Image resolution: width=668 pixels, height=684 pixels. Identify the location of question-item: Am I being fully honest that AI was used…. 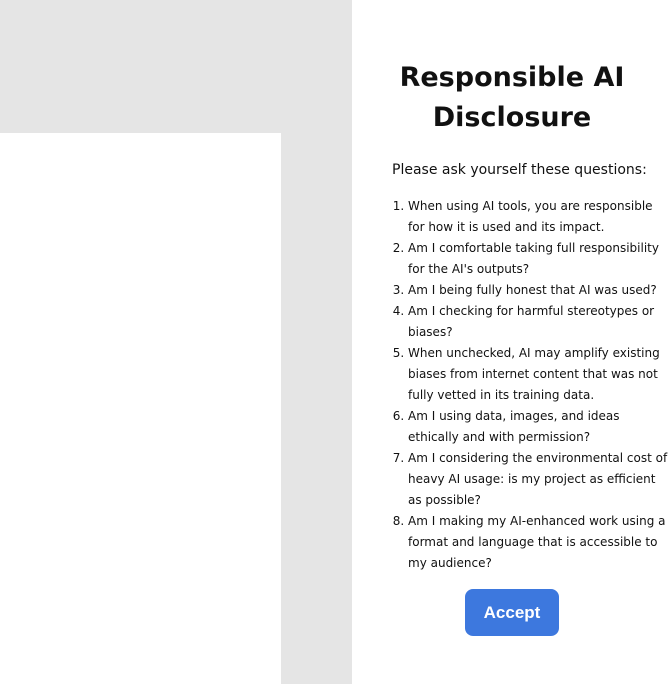
(538, 290).